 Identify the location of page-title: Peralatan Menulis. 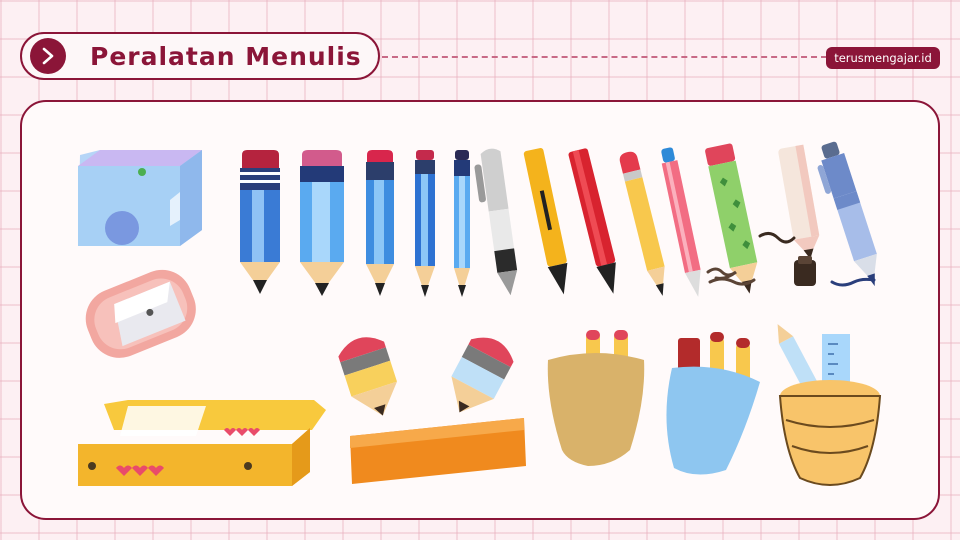
(226, 56).